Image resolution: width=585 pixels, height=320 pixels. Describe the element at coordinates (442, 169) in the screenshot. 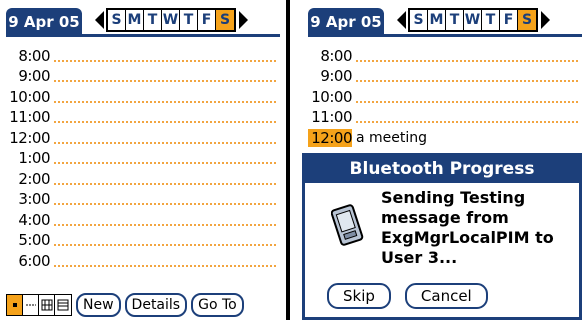

I see `dialog-title: Bluetooth Progress` at that location.